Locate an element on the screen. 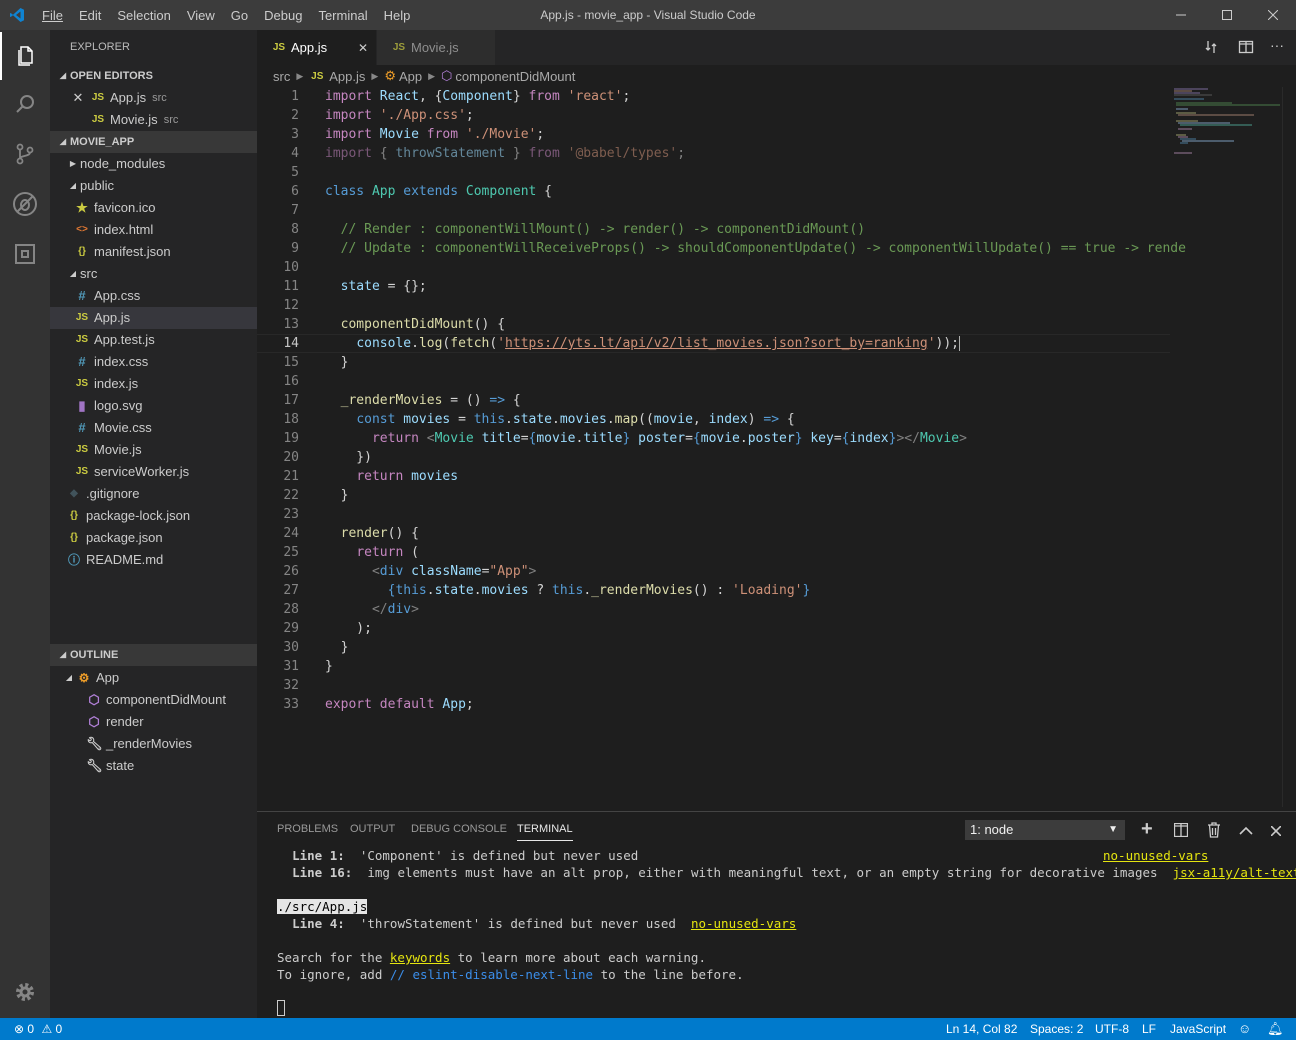  tree-file-logo-svg: ▮ logo.svg is located at coordinates (153, 406).